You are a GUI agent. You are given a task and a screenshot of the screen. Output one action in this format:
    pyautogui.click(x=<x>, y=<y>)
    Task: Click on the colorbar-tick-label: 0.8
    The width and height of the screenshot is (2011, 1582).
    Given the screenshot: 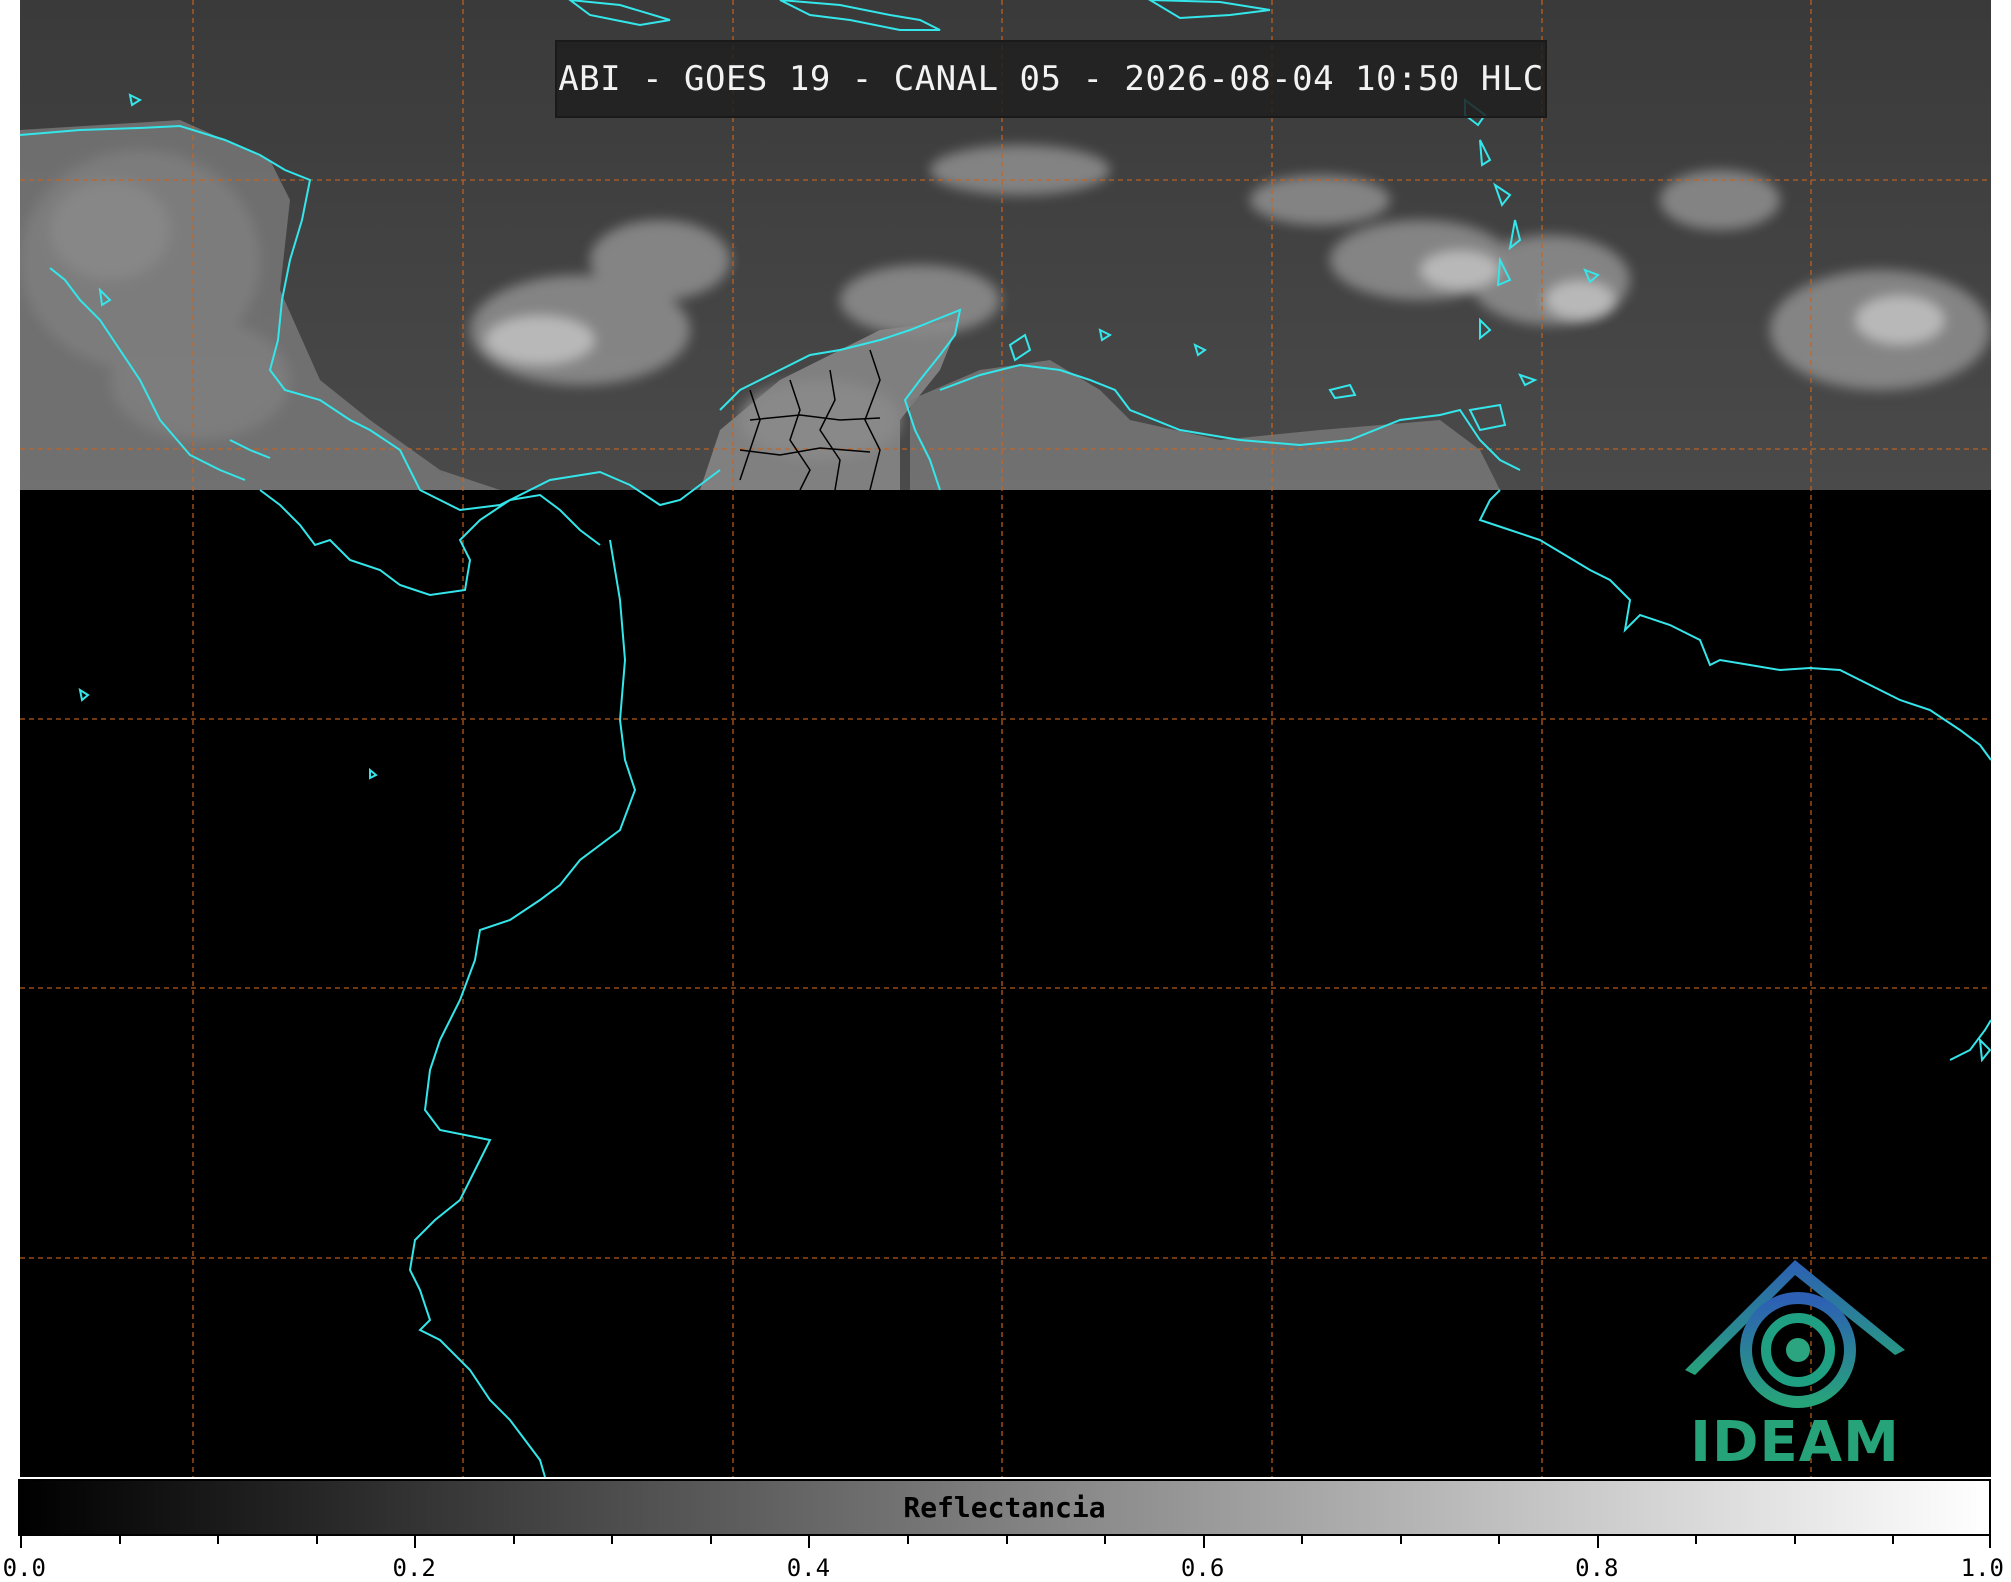 What is the action you would take?
    pyautogui.click(x=1597, y=1568)
    